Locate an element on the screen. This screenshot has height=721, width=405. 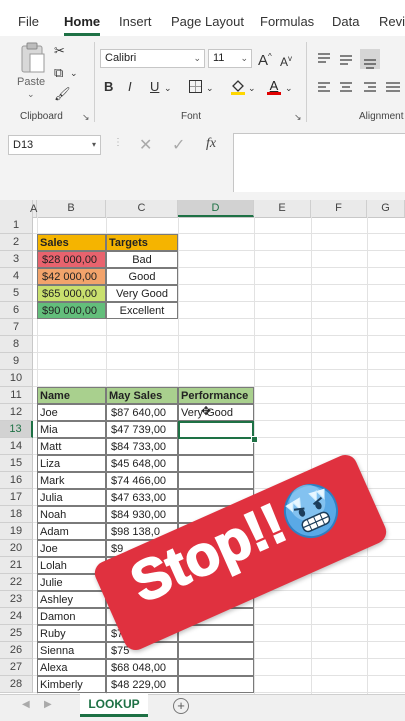
menu-home: Home is located at coordinates (82, 21).